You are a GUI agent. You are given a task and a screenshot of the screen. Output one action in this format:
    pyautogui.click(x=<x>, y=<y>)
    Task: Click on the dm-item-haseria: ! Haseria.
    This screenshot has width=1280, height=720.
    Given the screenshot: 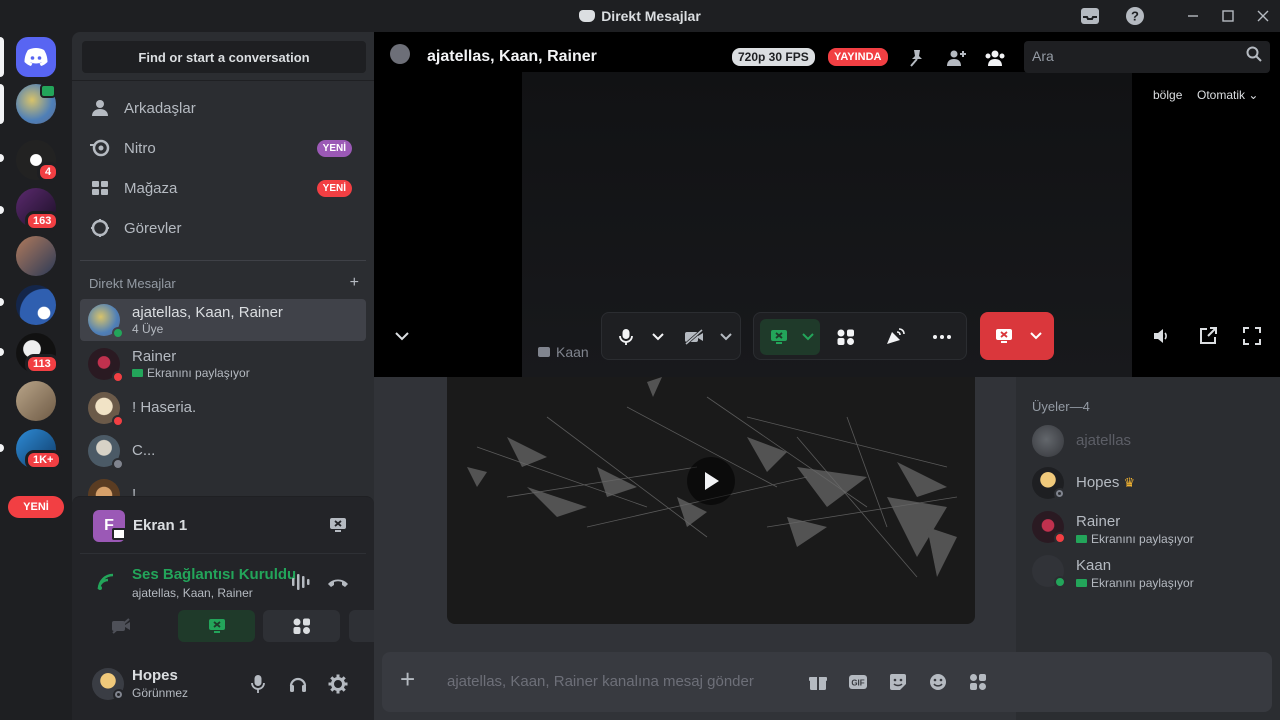 What is the action you would take?
    pyautogui.click(x=223, y=408)
    